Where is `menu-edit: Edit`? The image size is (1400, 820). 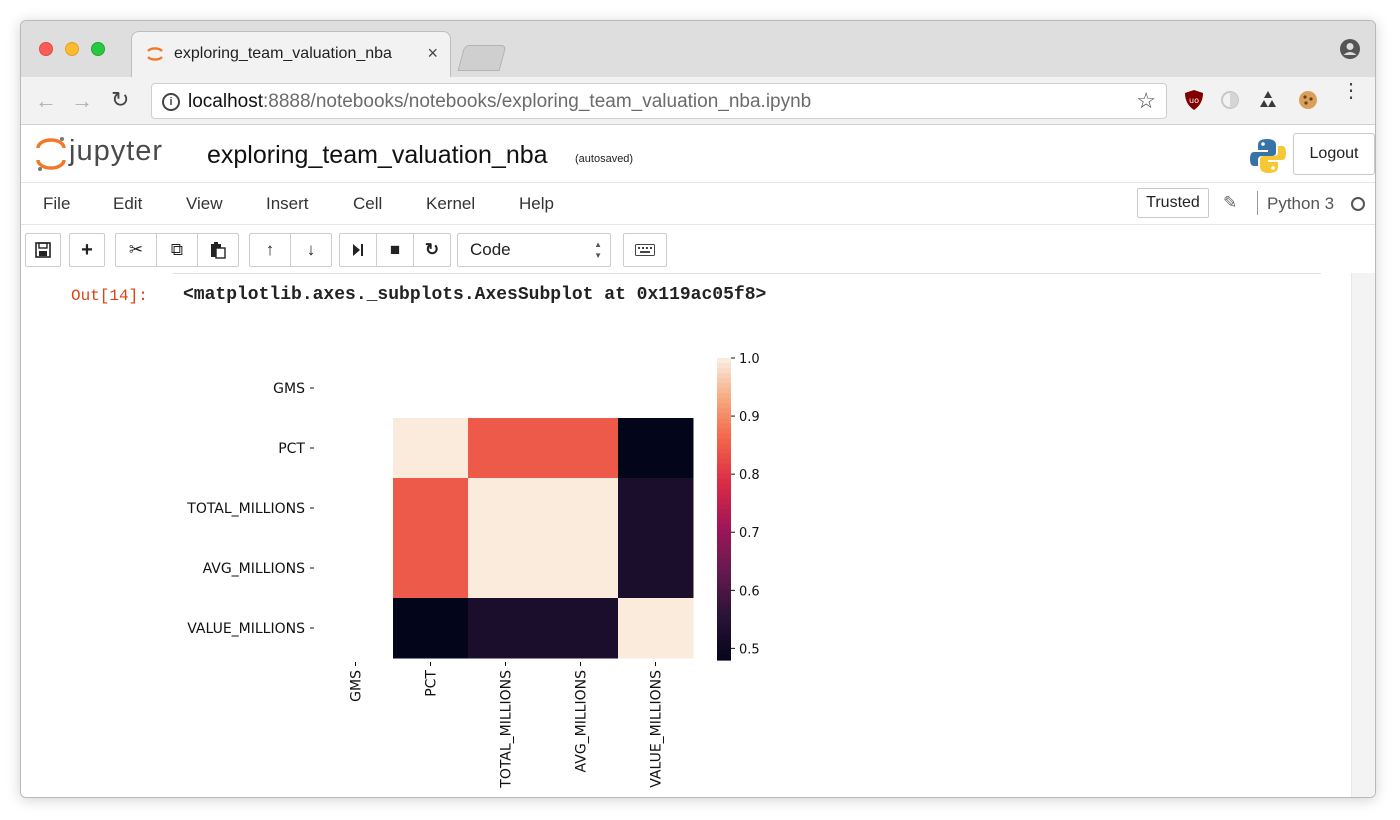
menu-edit: Edit is located at coordinates (127, 204).